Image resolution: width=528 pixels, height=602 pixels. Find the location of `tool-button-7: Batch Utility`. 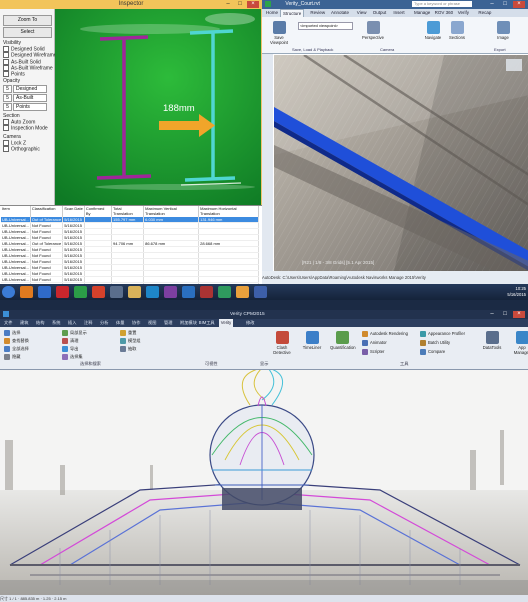

tool-button-7: Batch Utility is located at coordinates (435, 343).